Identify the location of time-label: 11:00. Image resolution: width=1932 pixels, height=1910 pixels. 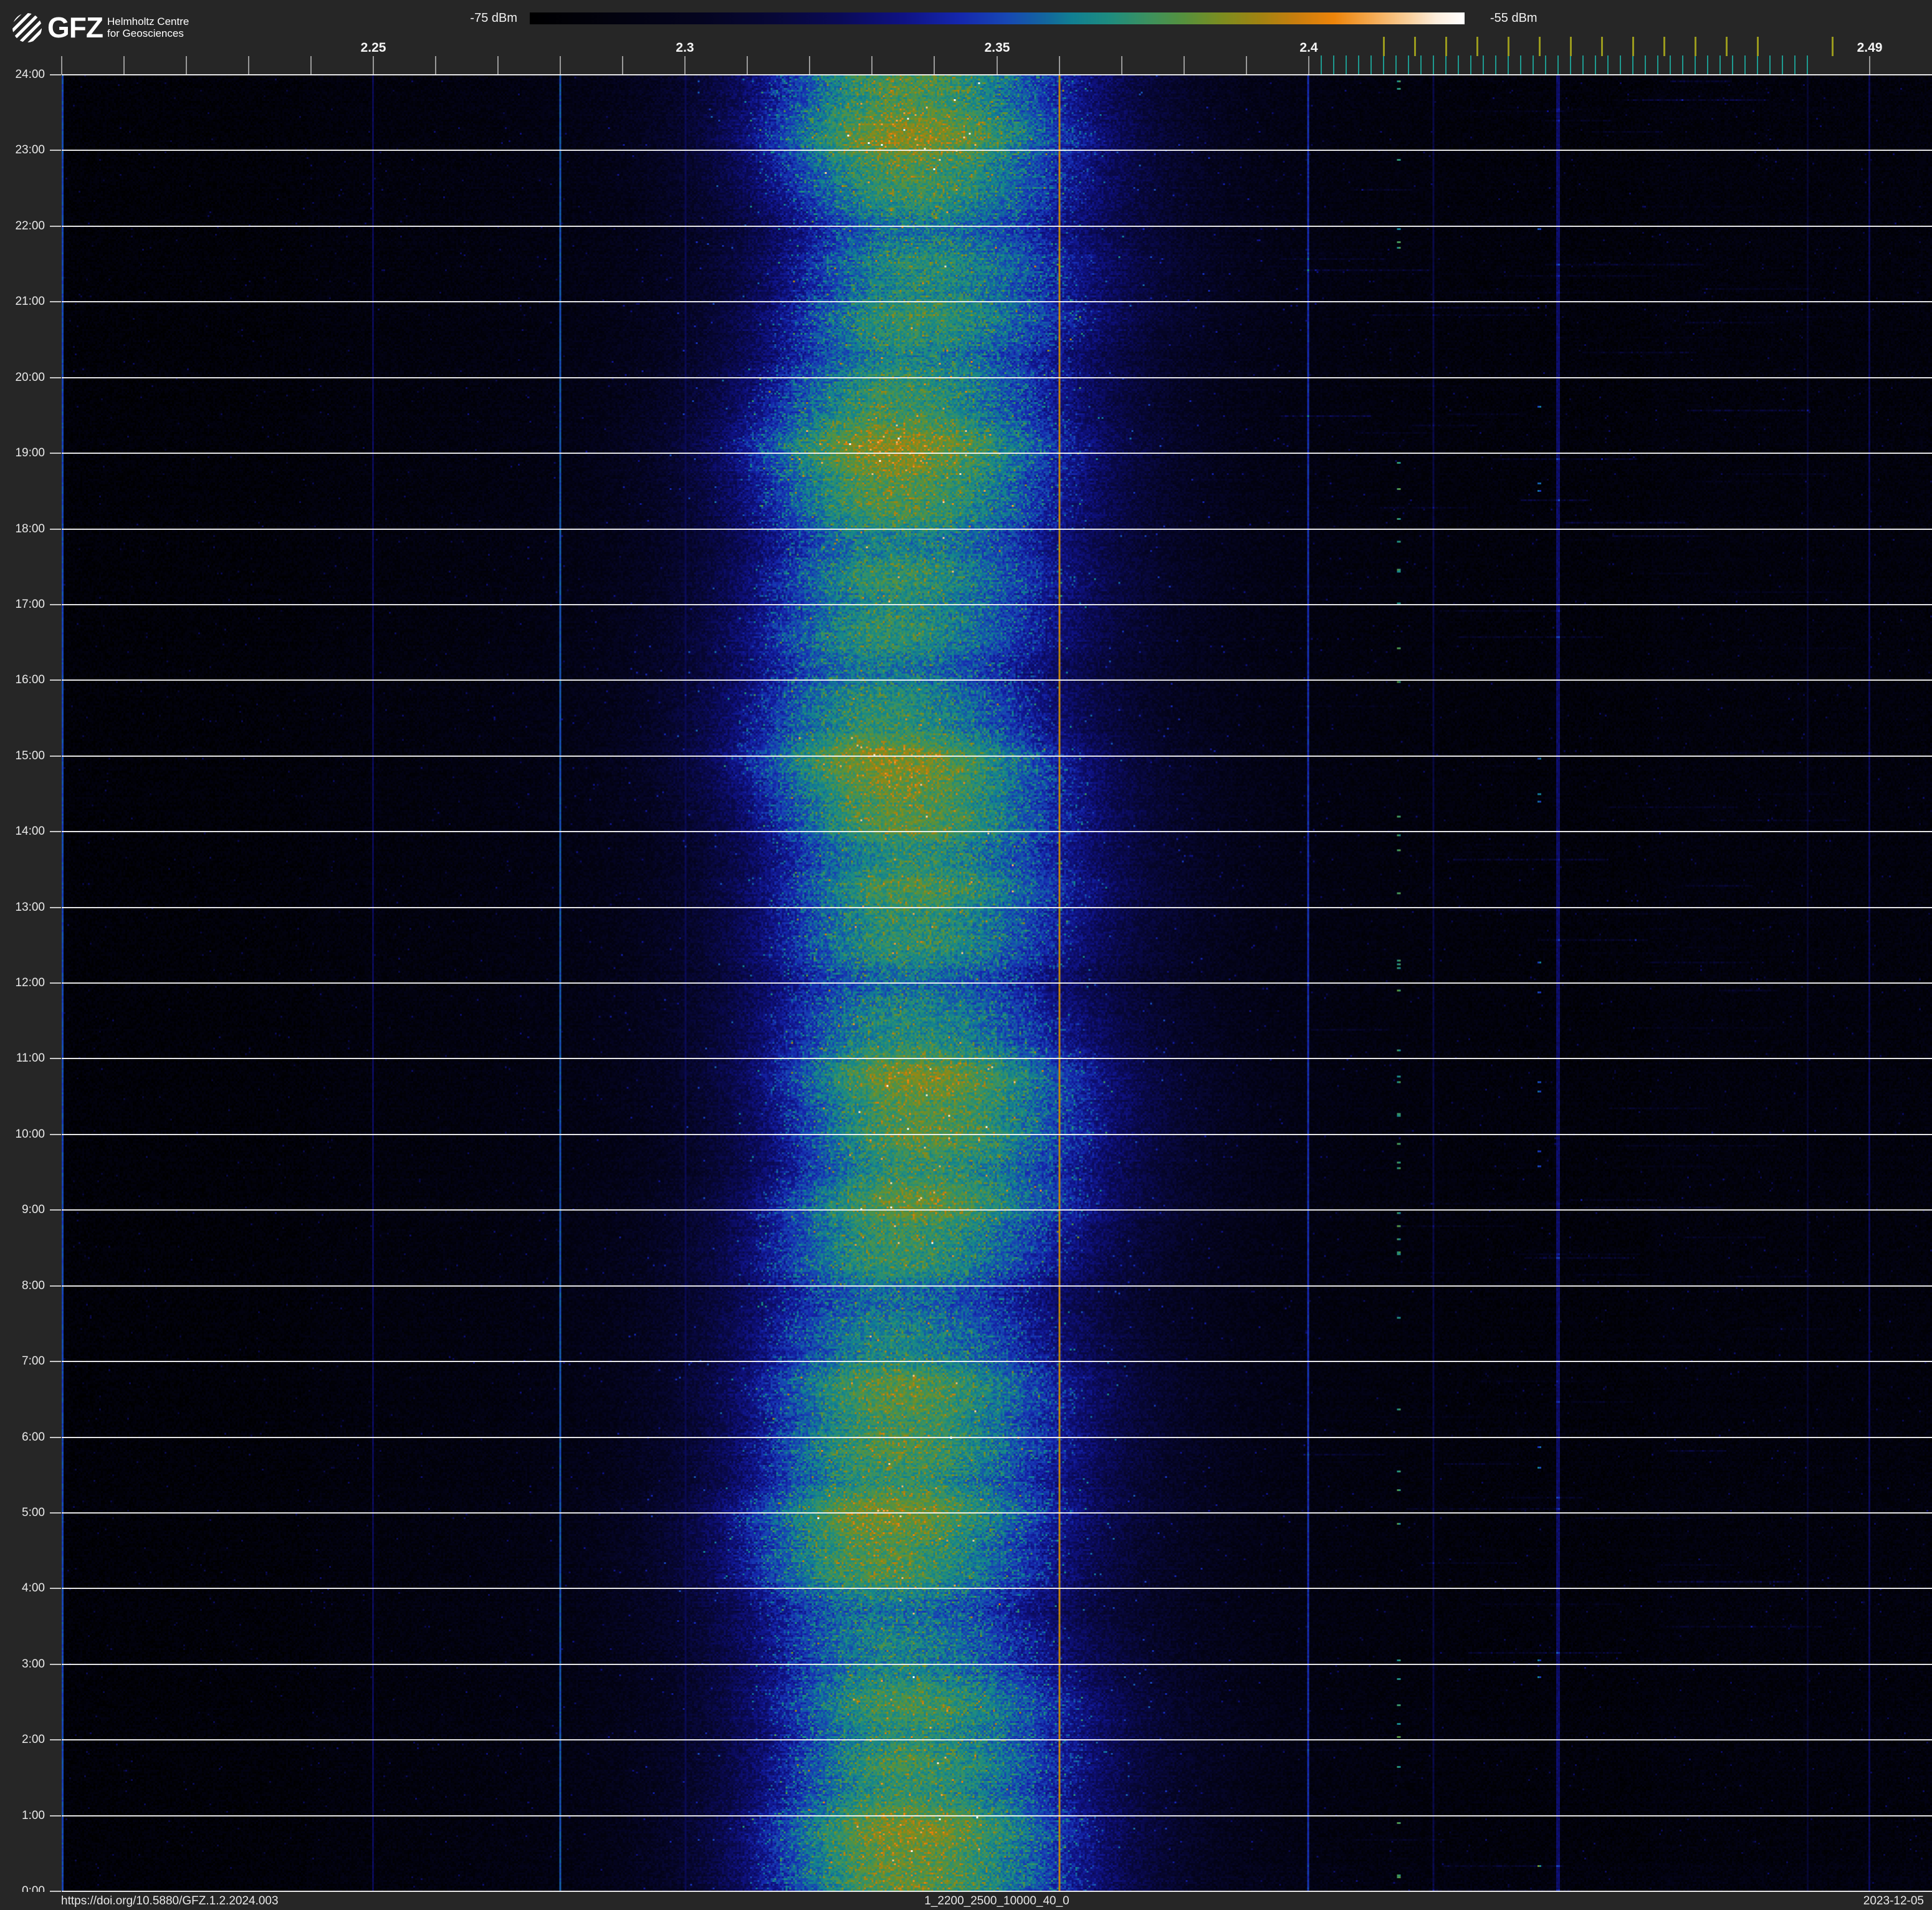
(30, 1058).